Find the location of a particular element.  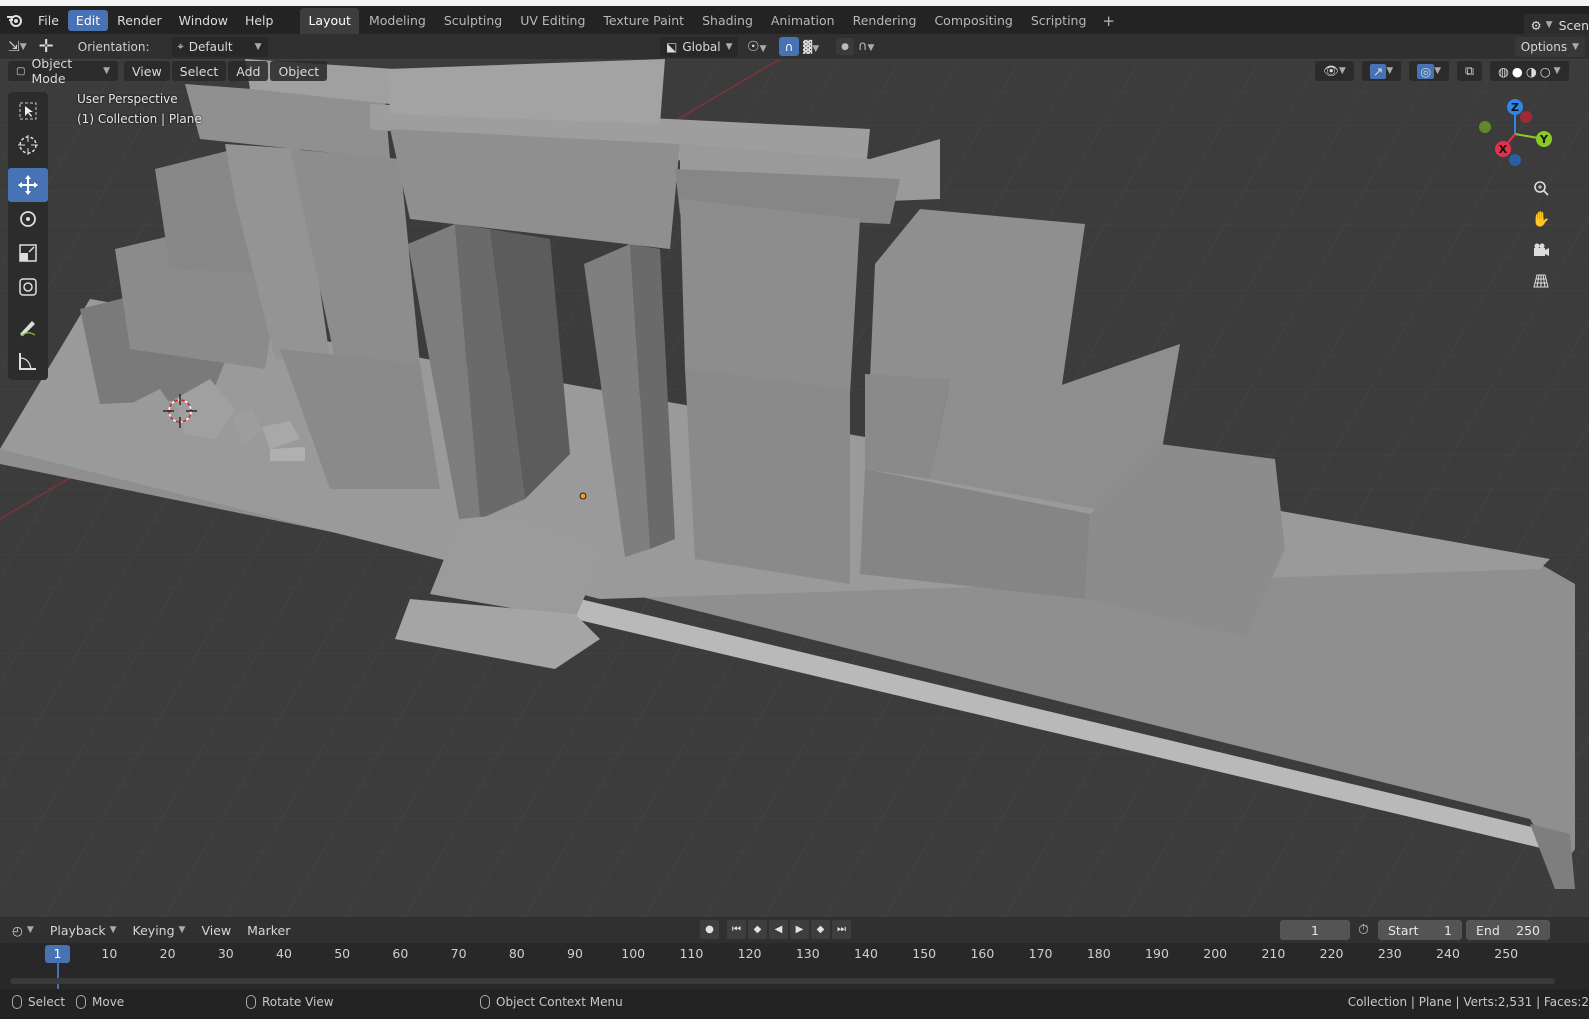

ruler-tick-120: 120 is located at coordinates (749, 953).